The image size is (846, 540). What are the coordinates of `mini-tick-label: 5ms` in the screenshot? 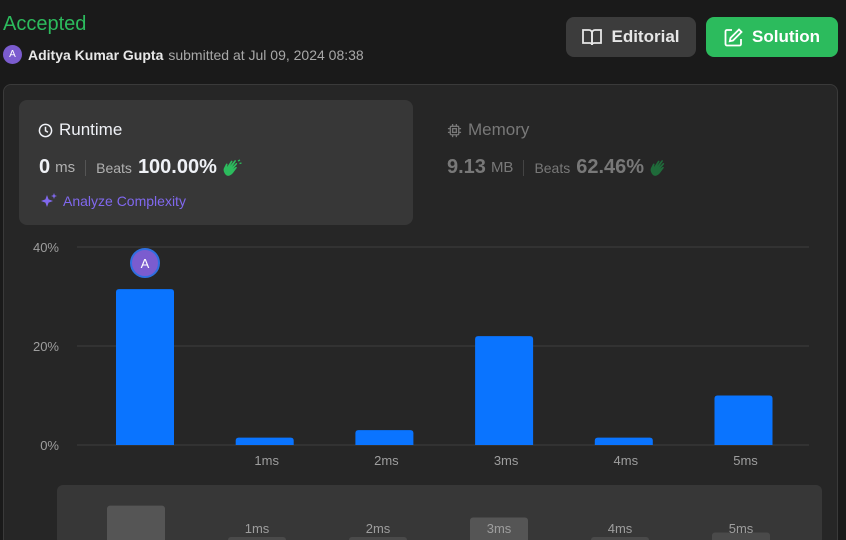 It's located at (741, 528).